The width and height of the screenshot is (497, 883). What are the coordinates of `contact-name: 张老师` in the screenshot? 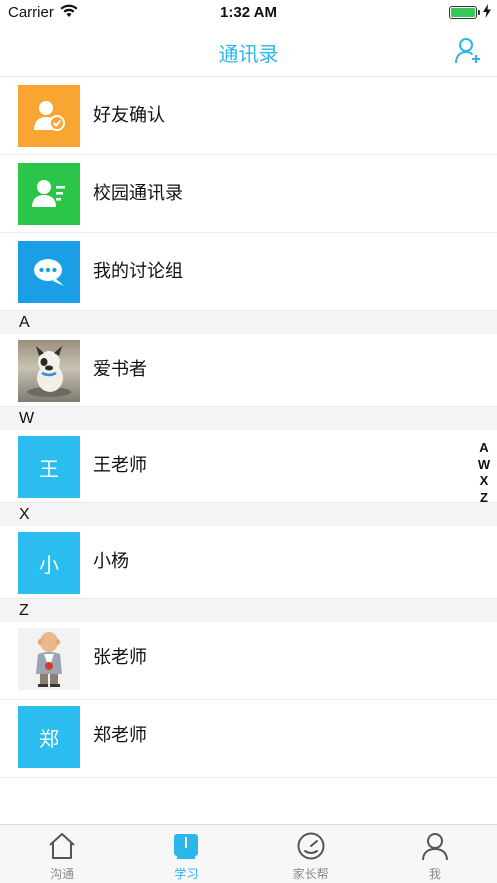 It's located at (120, 657).